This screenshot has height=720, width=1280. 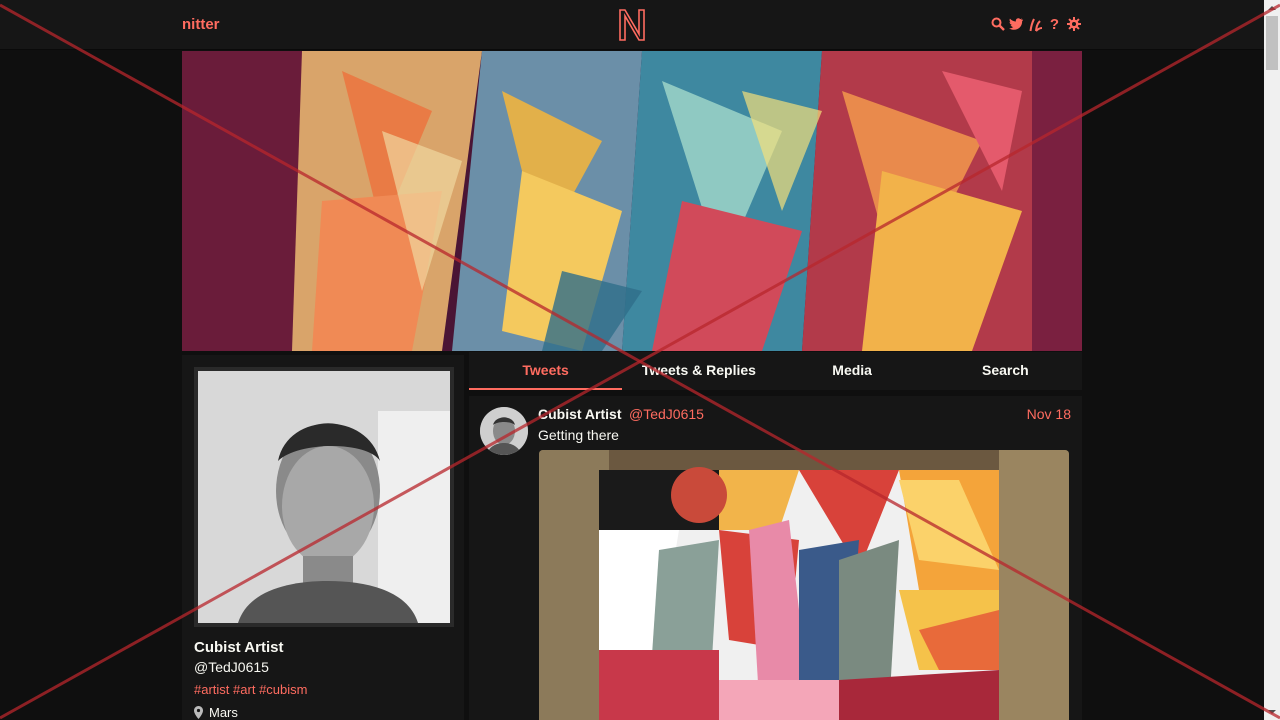 I want to click on tab-tweets: Tweets, so click(x=546, y=371).